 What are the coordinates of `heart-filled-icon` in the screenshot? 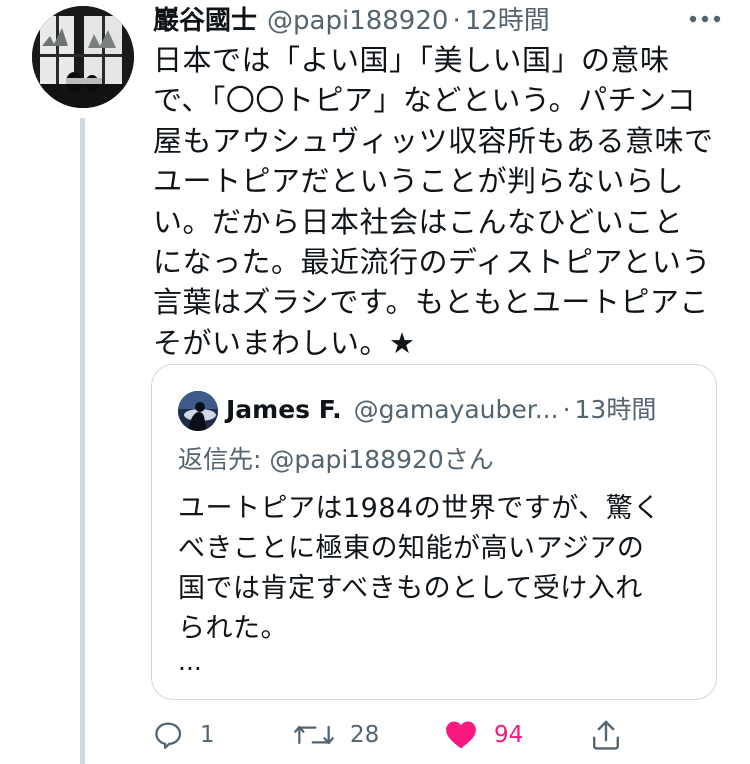 It's located at (461, 735).